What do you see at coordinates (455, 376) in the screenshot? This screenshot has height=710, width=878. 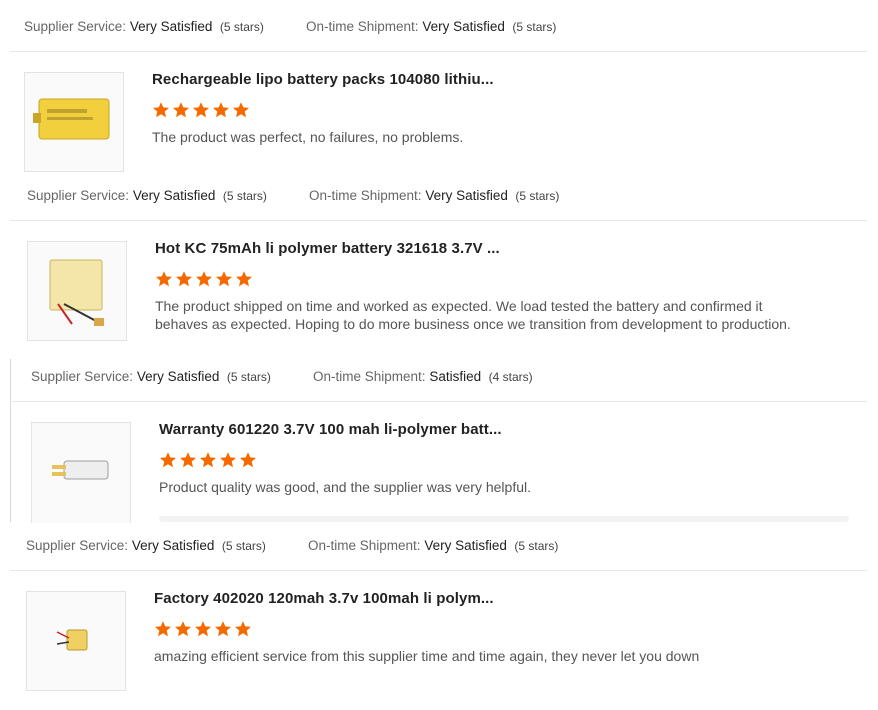 I see `on-time-shipment-value: Satisfied` at bounding box center [455, 376].